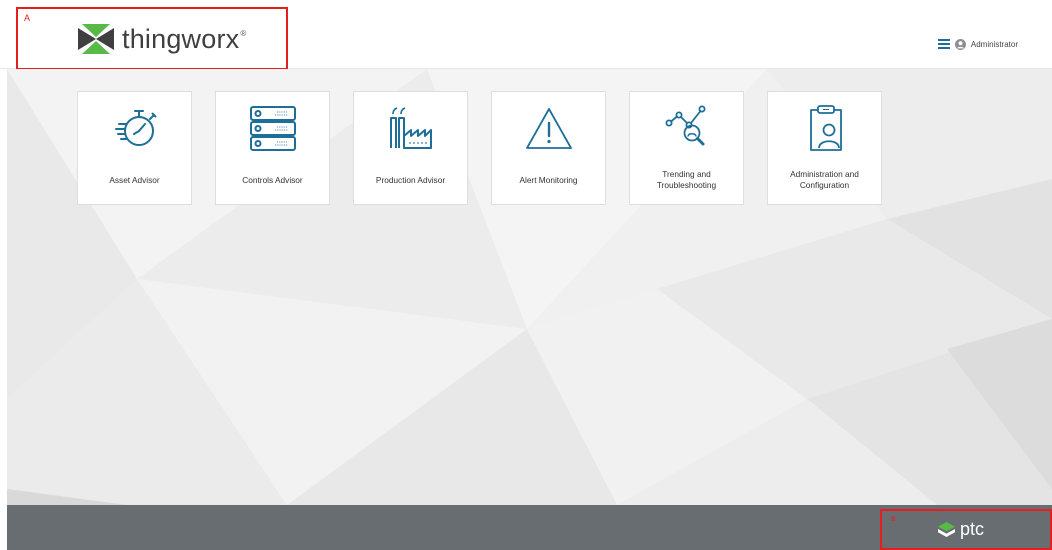 The image size is (1052, 550). I want to click on annotation-box-b, so click(966, 529).